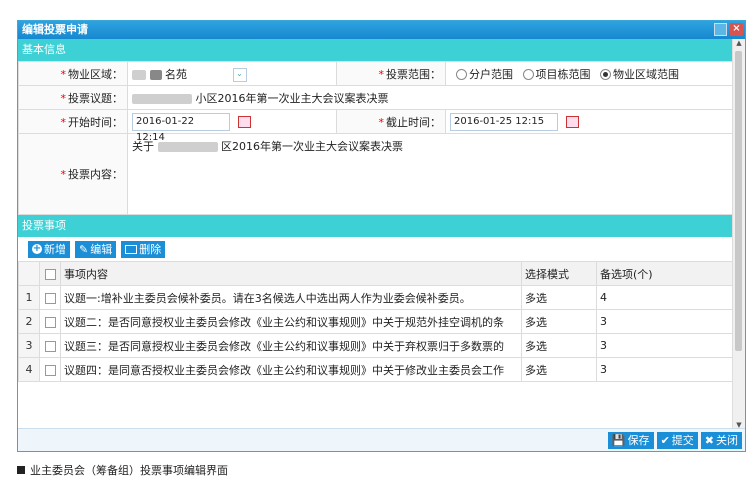 The height and width of the screenshot is (488, 750). What do you see at coordinates (143, 249) in the screenshot?
I see `delete-button: 删除` at bounding box center [143, 249].